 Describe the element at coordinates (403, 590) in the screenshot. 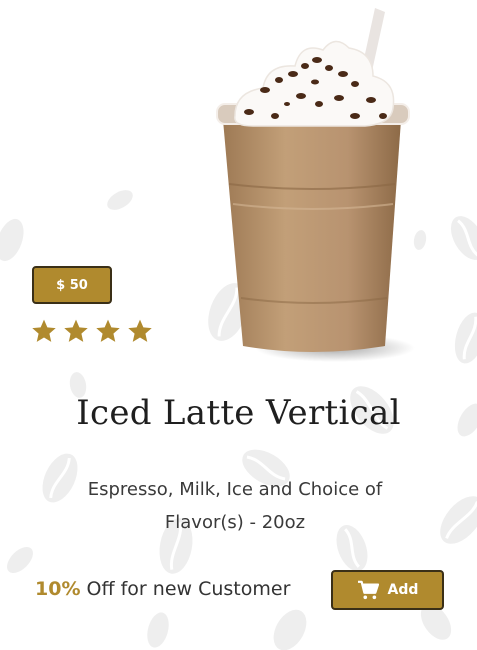

I see `add-button-label: Add` at that location.